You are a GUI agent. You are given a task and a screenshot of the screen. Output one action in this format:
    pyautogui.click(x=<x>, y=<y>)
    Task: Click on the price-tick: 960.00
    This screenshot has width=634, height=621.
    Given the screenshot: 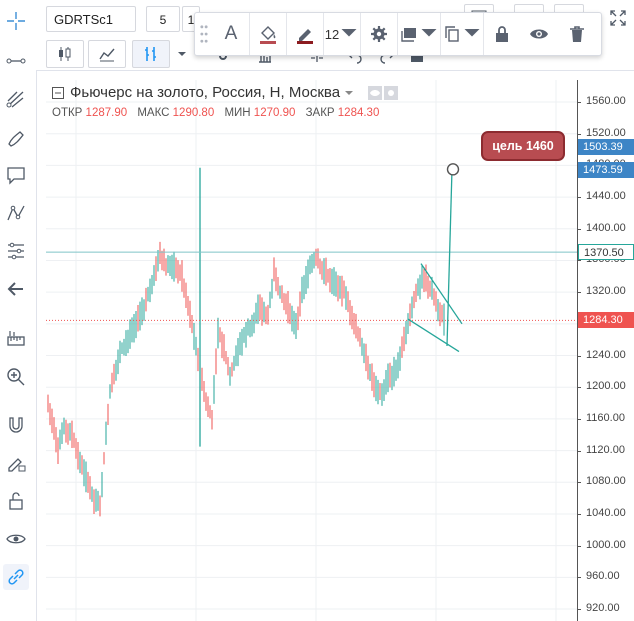 What is the action you would take?
    pyautogui.click(x=603, y=576)
    